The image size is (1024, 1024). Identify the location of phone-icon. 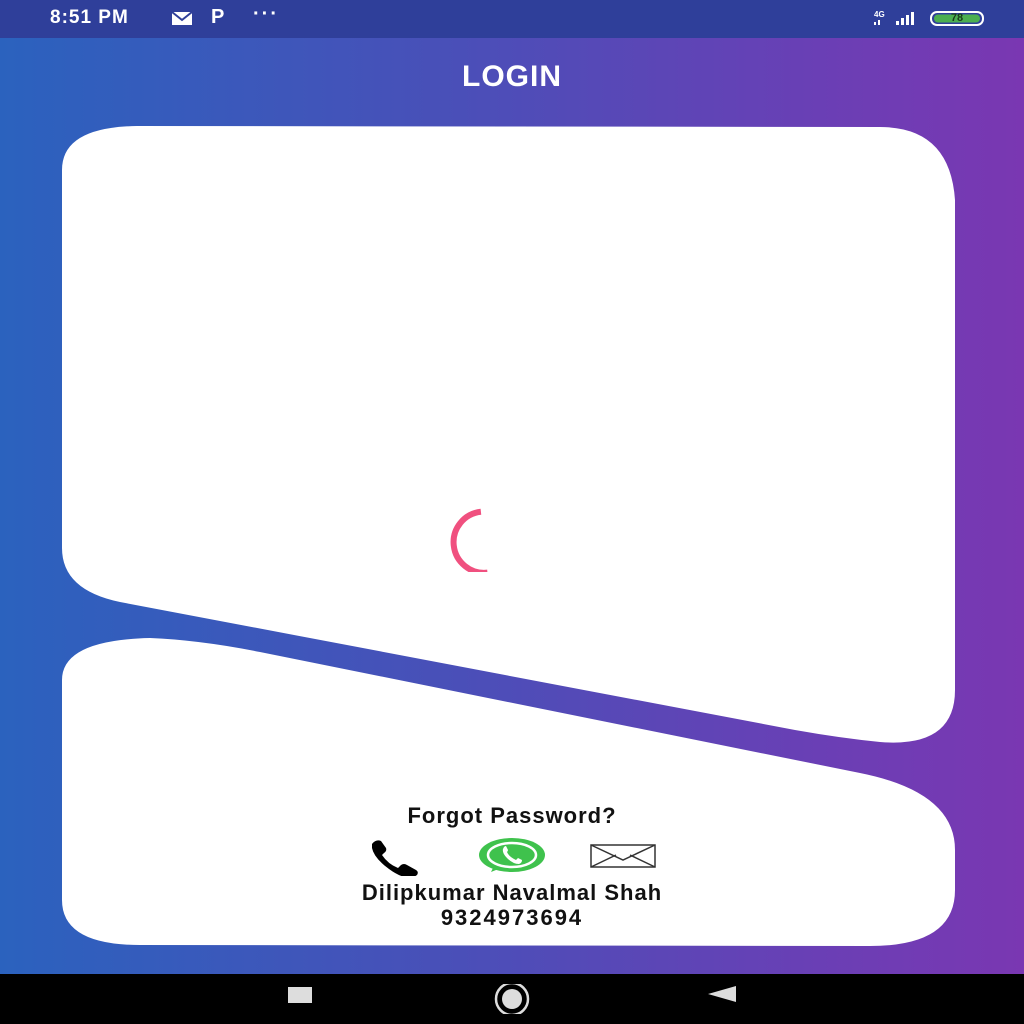
(399, 856).